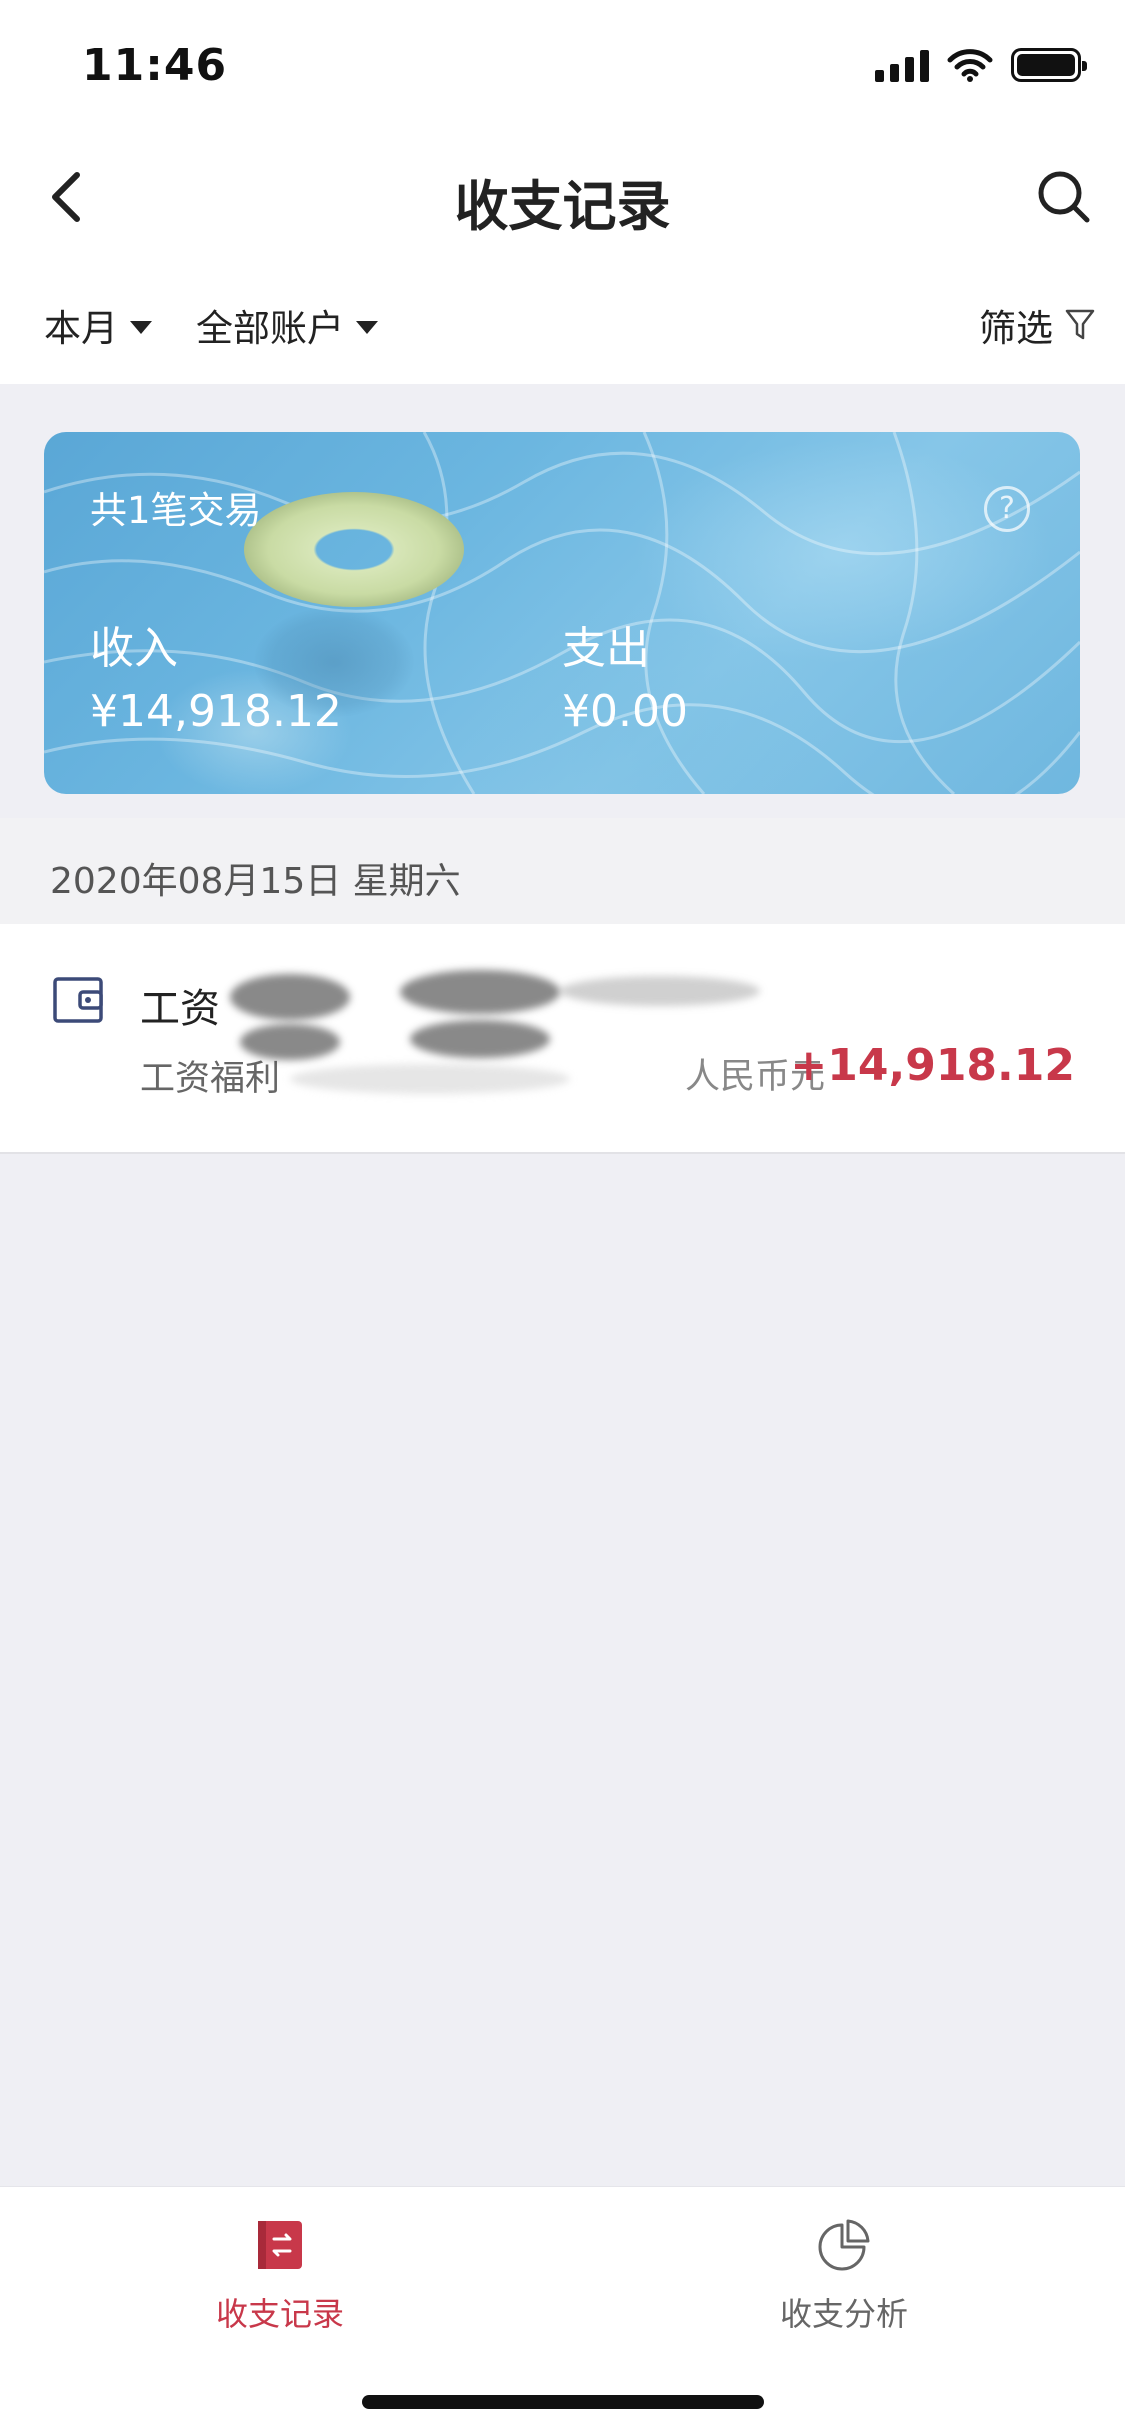 Image resolution: width=1125 pixels, height=2436 pixels. Describe the element at coordinates (255, 881) in the screenshot. I see `date-text: 2020年08月15日 星期六` at that location.